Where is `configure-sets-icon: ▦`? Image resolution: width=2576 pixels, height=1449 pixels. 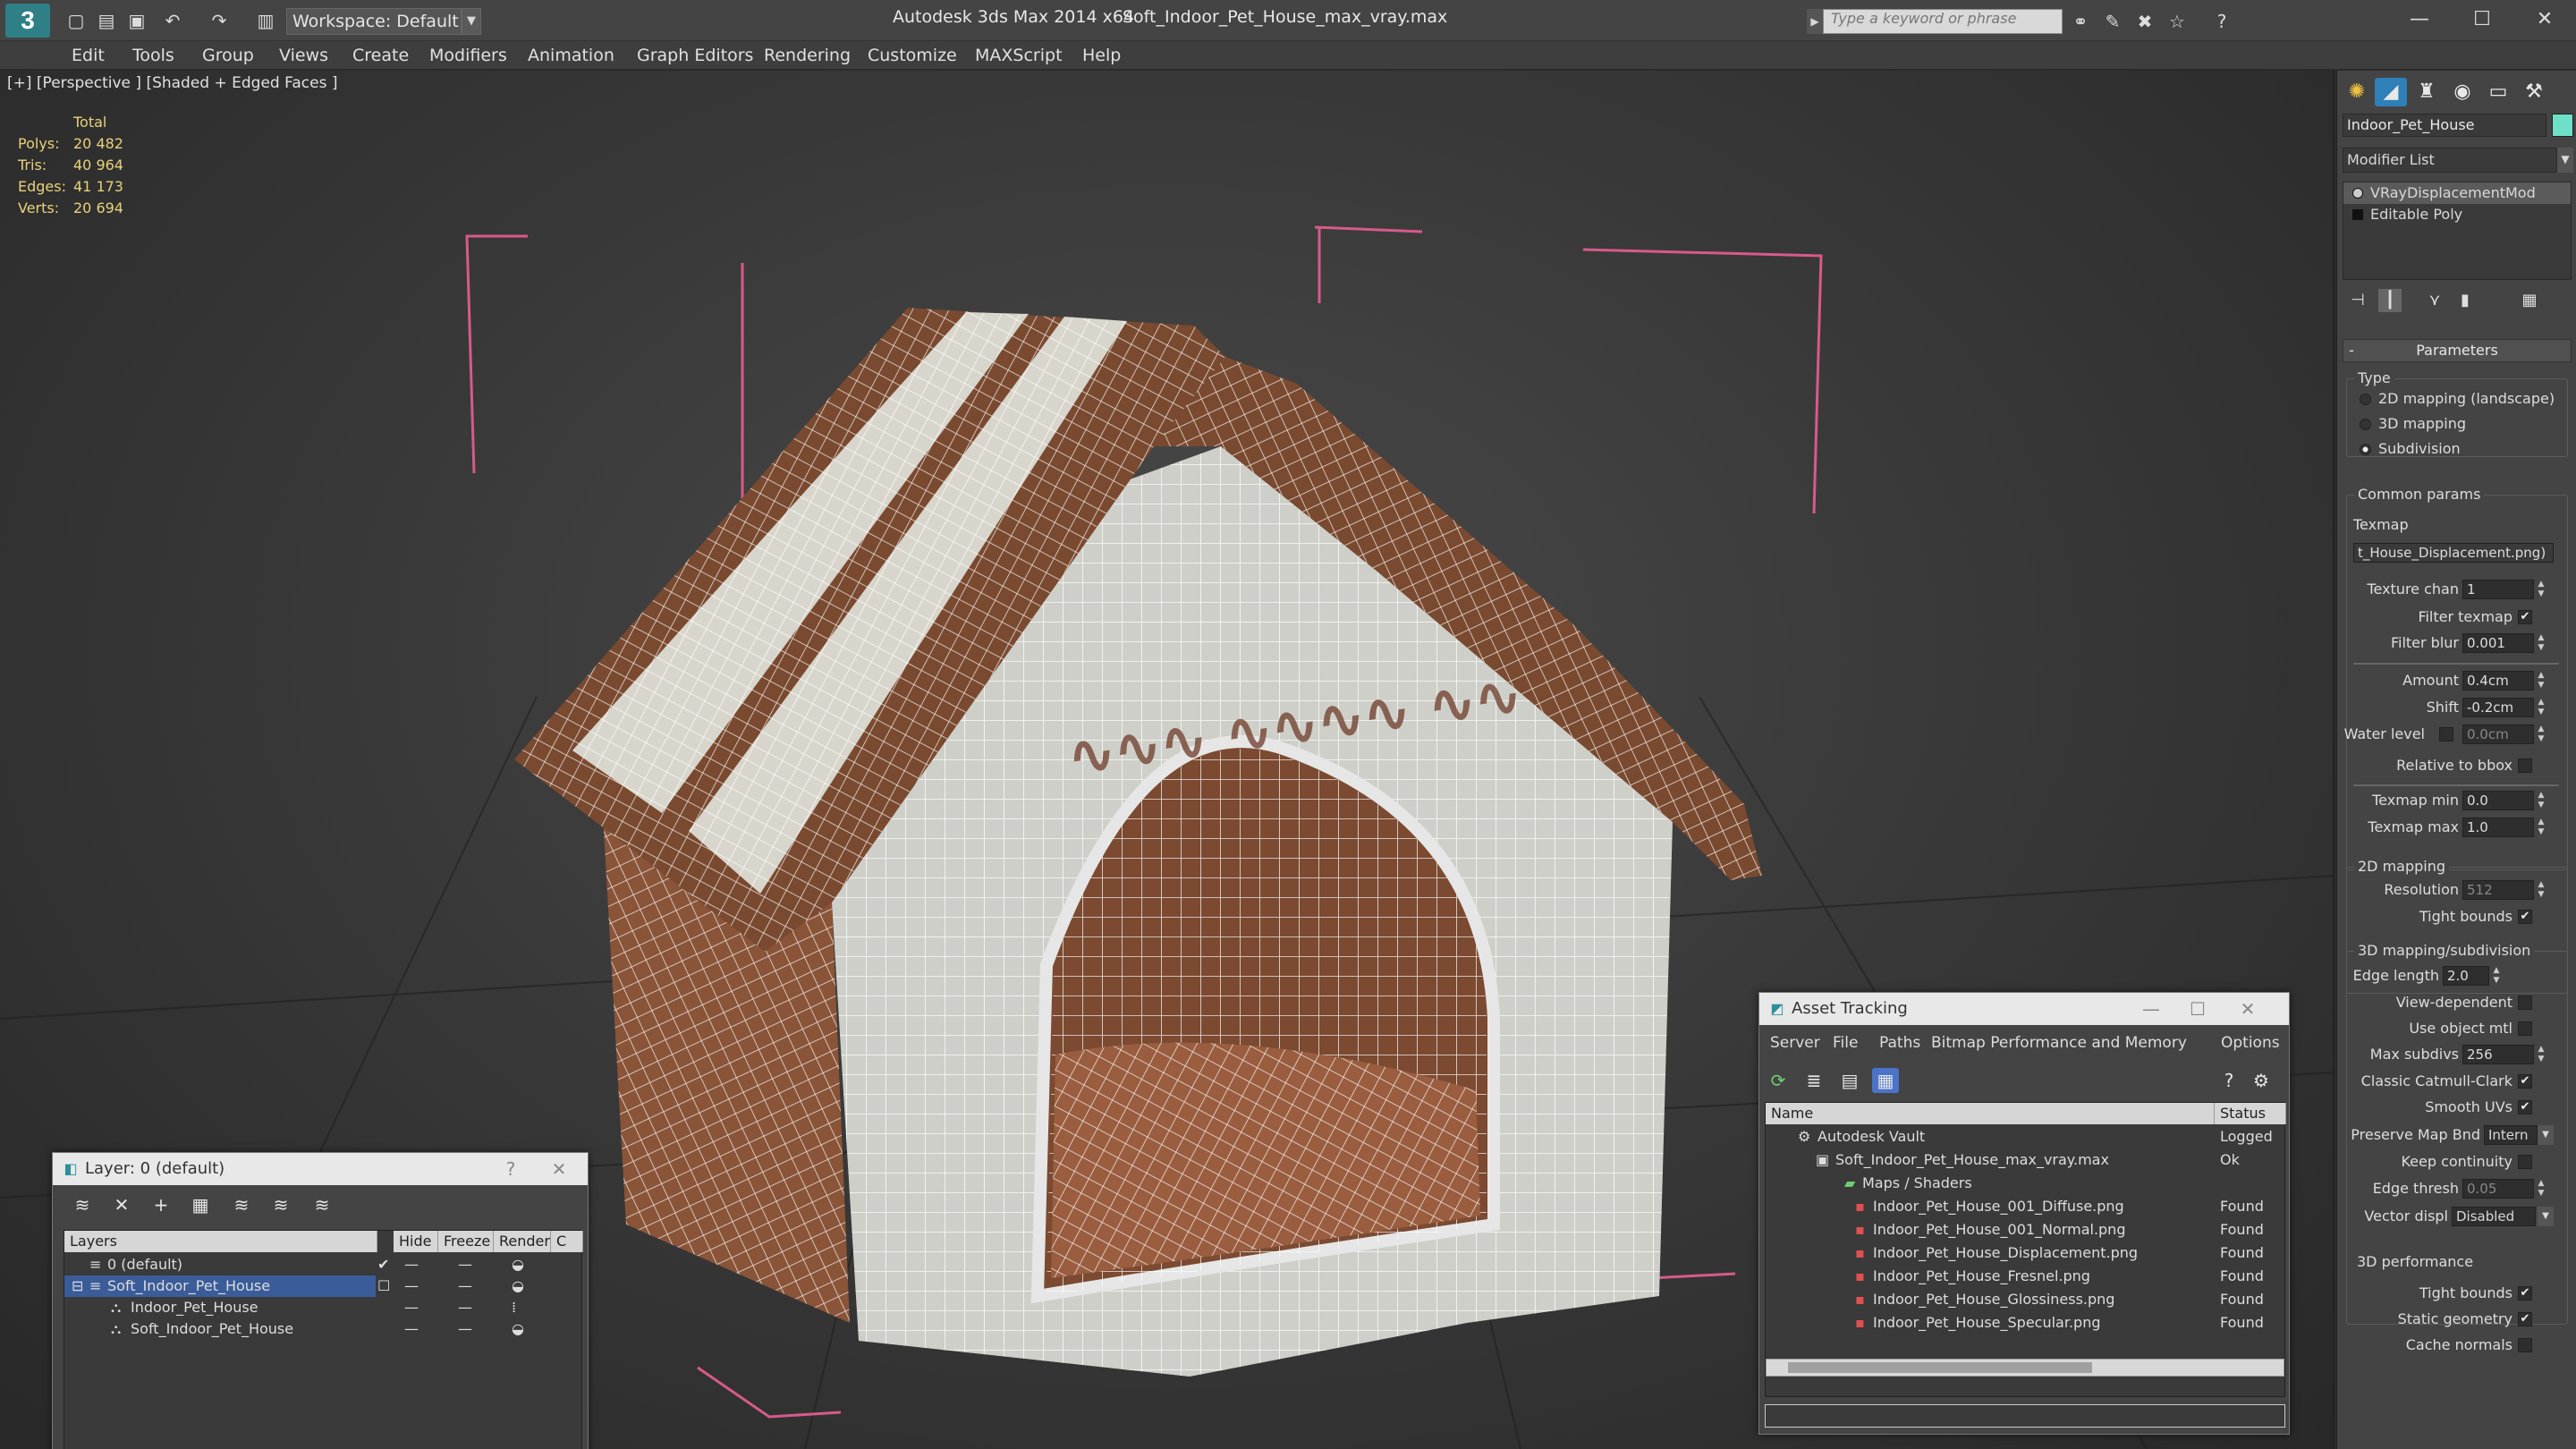
configure-sets-icon: ▦ is located at coordinates (2529, 300).